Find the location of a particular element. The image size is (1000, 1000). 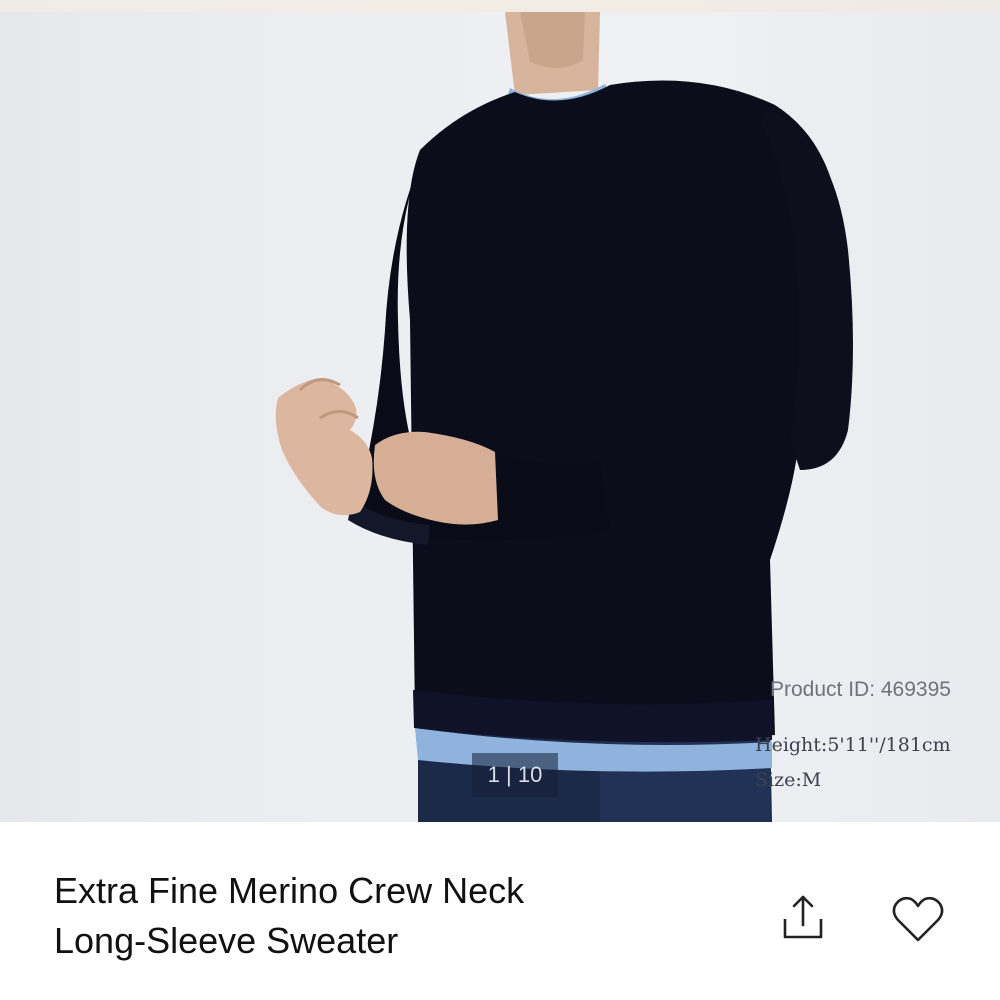

product-title-line-1: Extra Fine Merino Crew Neck is located at coordinates (289, 890).